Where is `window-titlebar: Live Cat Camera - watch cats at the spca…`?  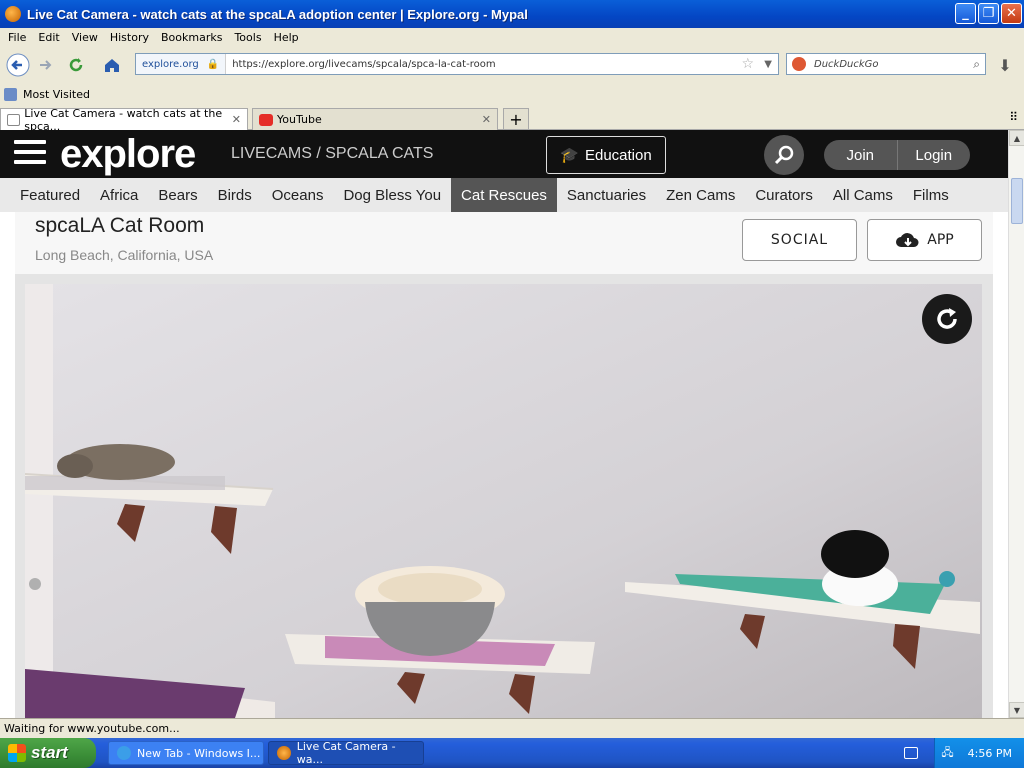
window-titlebar: Live Cat Camera - watch cats at the spca… is located at coordinates (512, 14).